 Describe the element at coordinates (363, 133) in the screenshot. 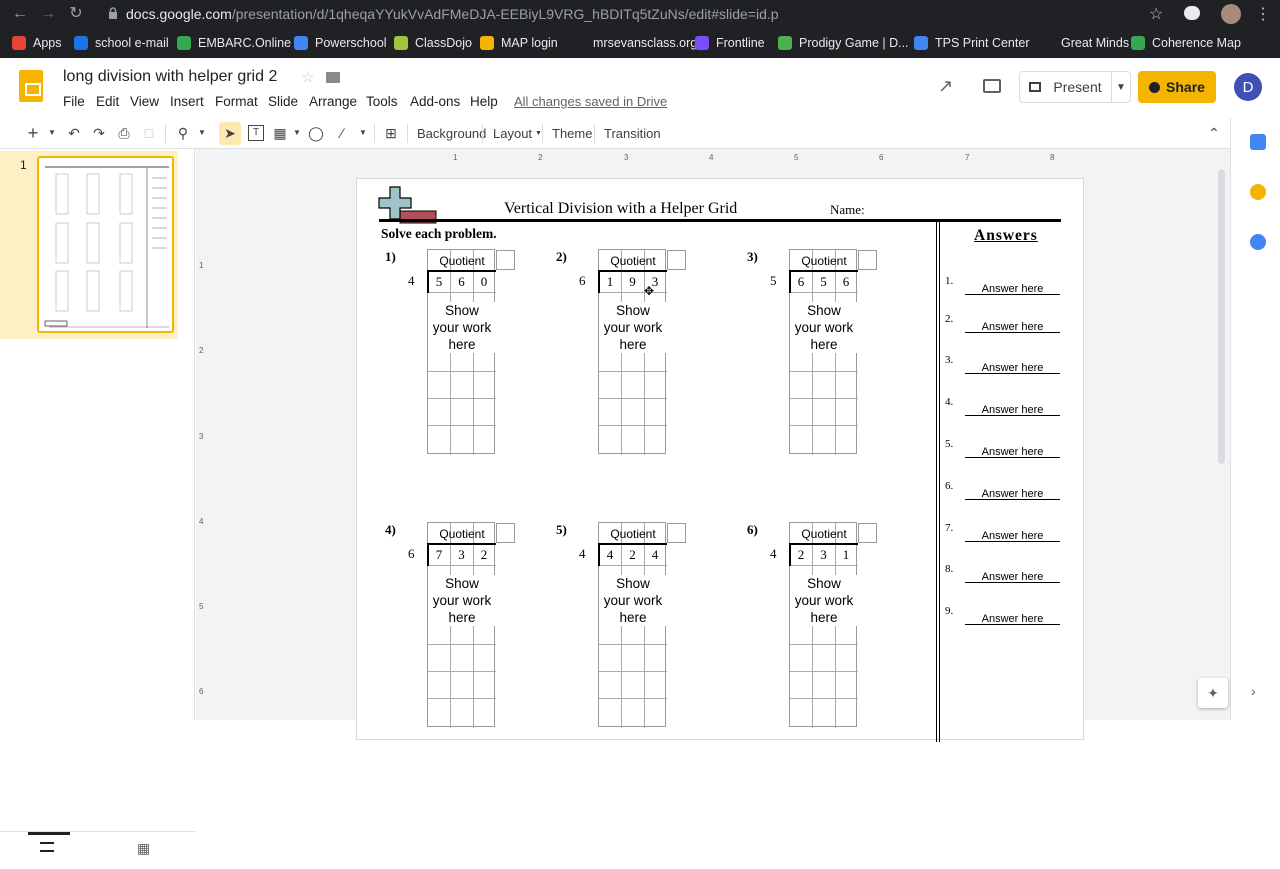

I see `line-dropdown-icon: ▼` at that location.